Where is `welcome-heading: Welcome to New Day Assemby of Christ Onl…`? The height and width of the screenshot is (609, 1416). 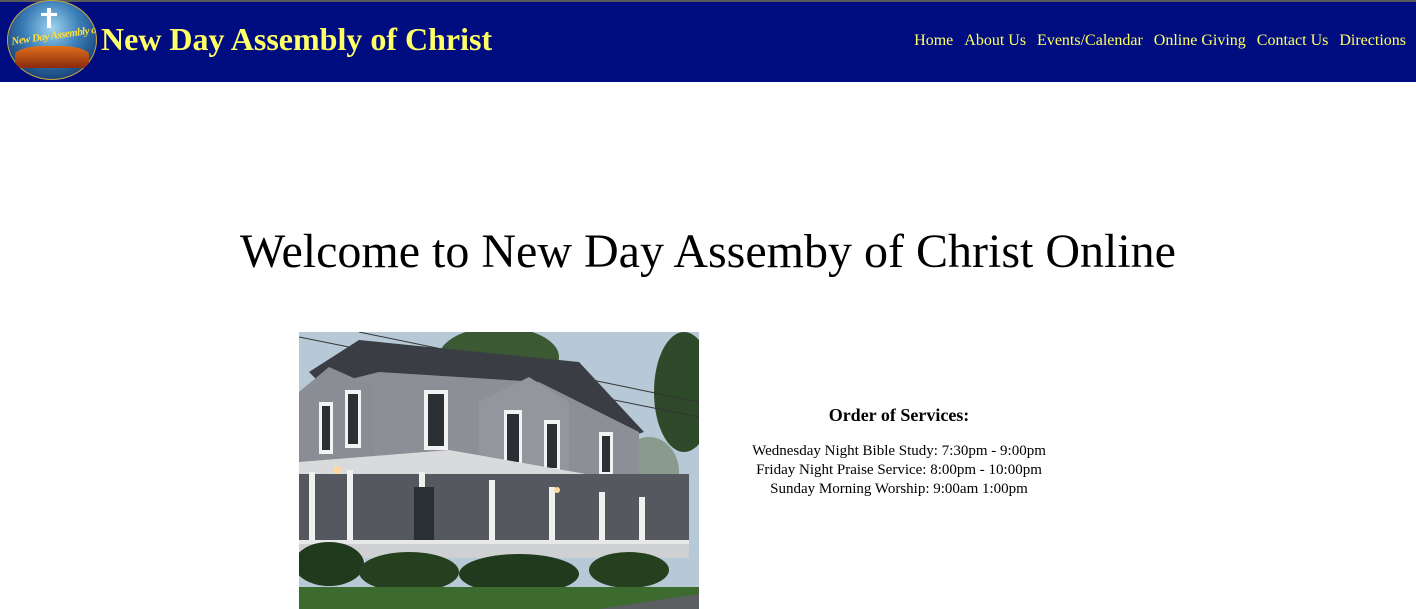 welcome-heading: Welcome to New Day Assemby of Christ Onl… is located at coordinates (708, 251).